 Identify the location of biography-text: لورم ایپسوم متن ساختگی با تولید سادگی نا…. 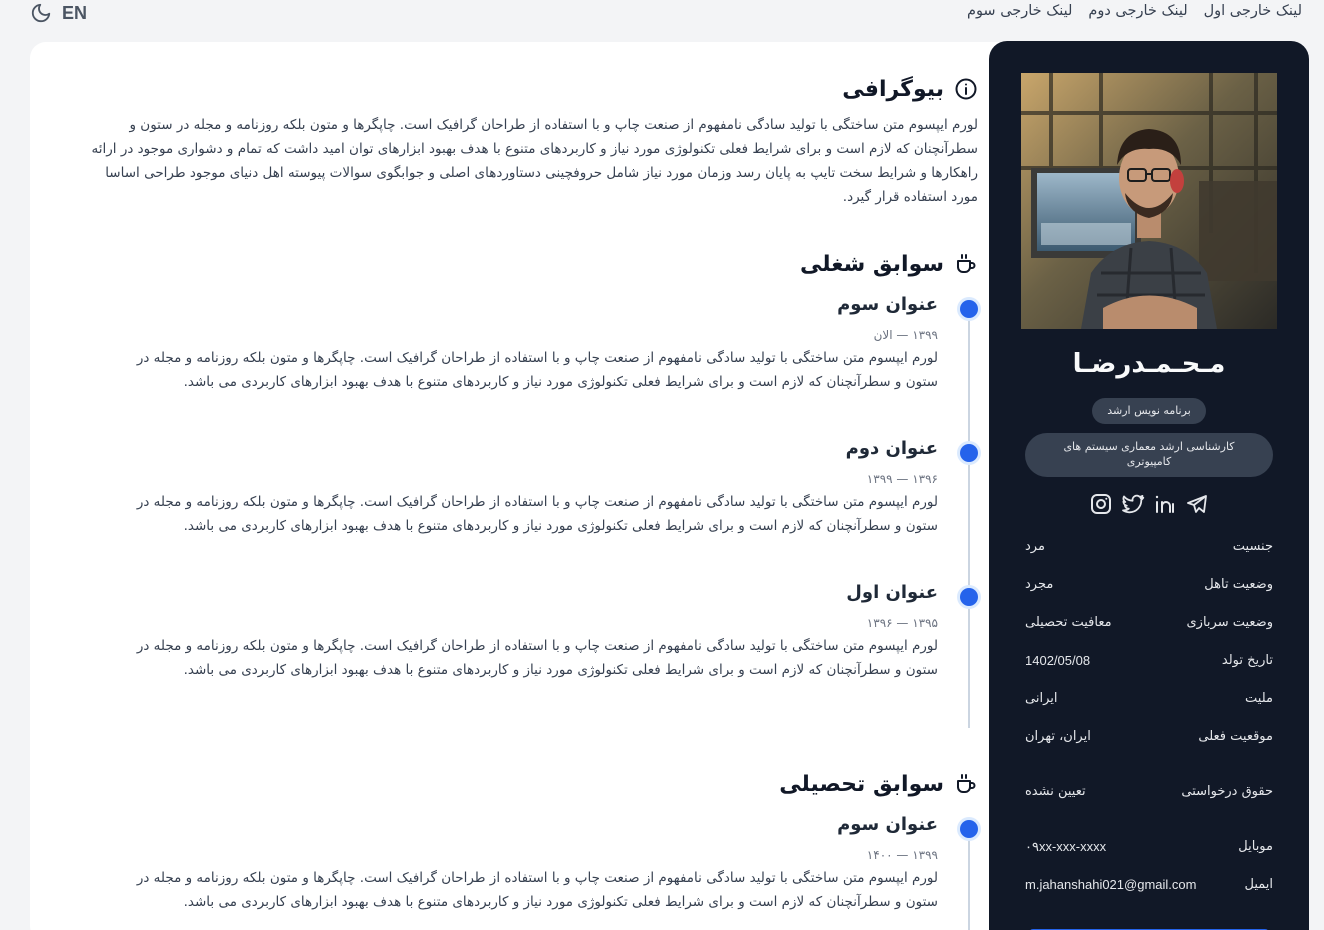
(534, 161).